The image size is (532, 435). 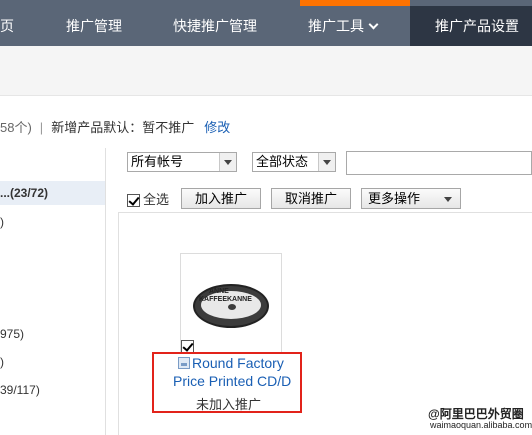 What do you see at coordinates (182, 162) in the screenshot?
I see `account-select: 所有帐号` at bounding box center [182, 162].